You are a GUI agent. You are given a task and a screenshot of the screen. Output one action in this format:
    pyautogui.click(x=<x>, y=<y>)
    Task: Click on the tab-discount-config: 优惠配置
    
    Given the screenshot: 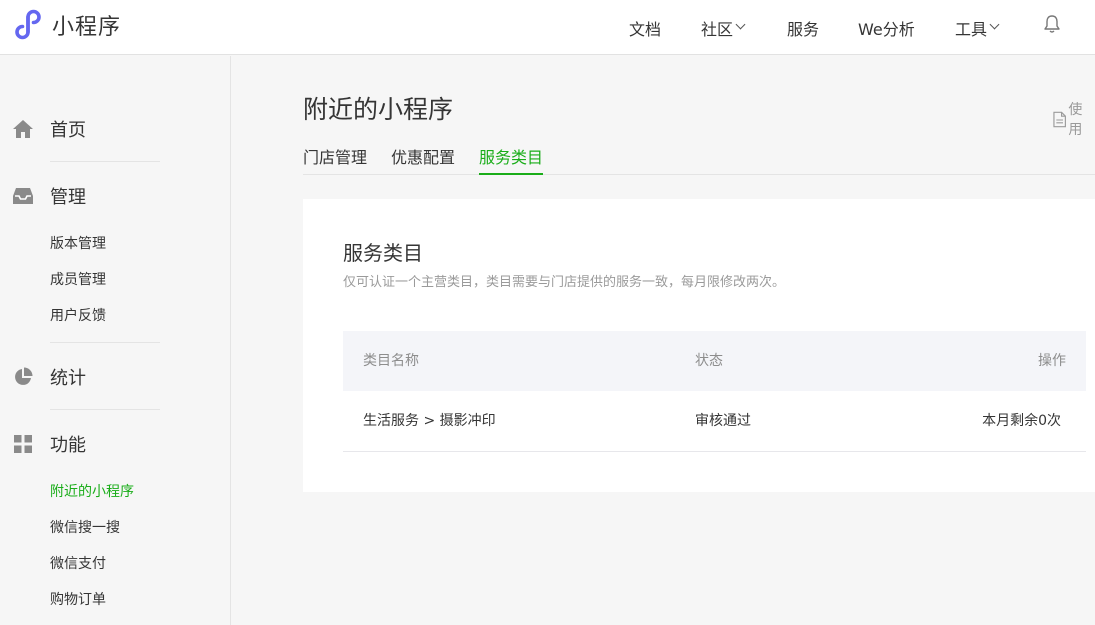 What is the action you would take?
    pyautogui.click(x=423, y=159)
    